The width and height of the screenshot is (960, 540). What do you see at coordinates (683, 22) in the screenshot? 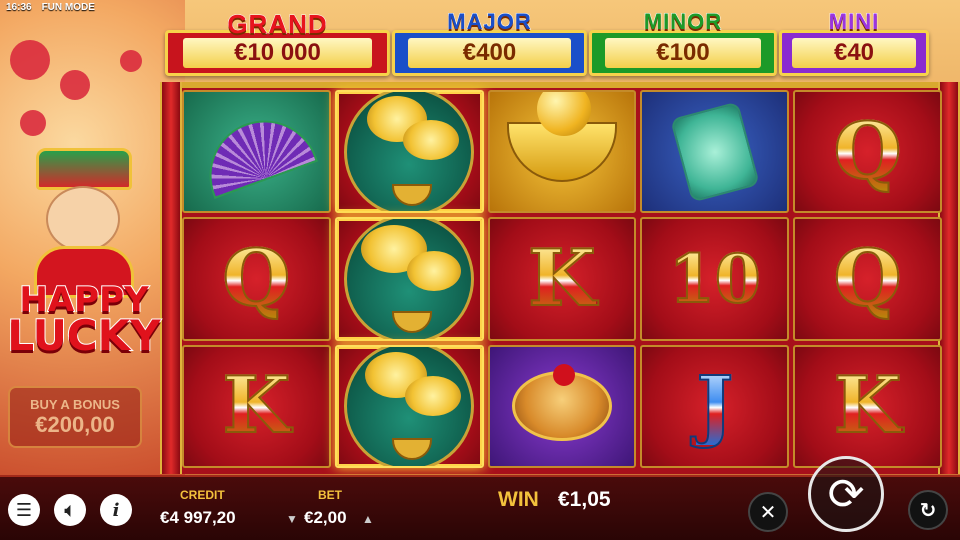
I see `jackpot-minor-title: MINOR` at bounding box center [683, 22].